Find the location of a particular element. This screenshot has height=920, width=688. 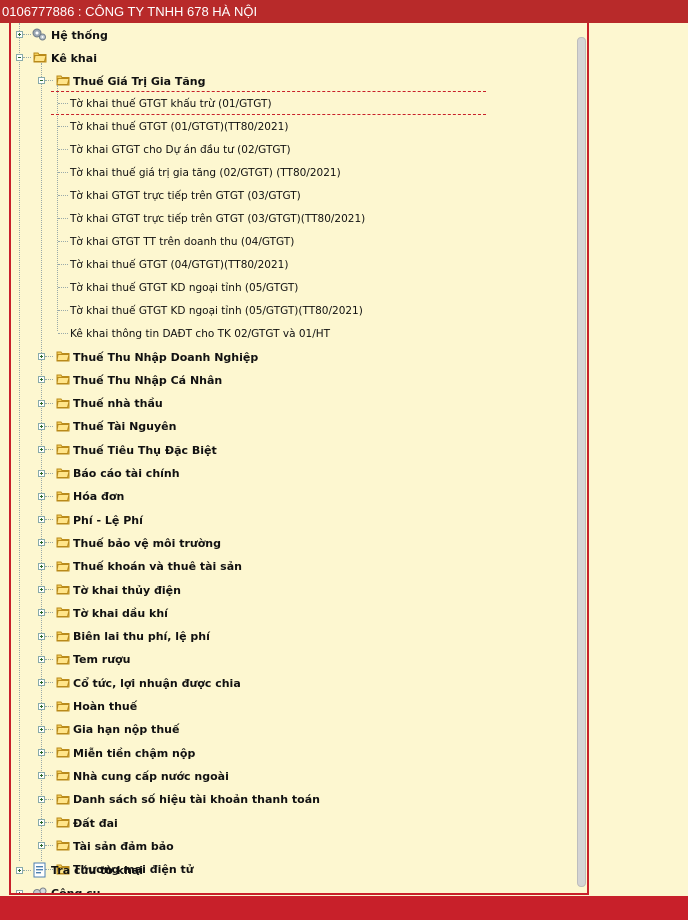

tree-item-label: Thuế nhà thầu is located at coordinates (118, 404).